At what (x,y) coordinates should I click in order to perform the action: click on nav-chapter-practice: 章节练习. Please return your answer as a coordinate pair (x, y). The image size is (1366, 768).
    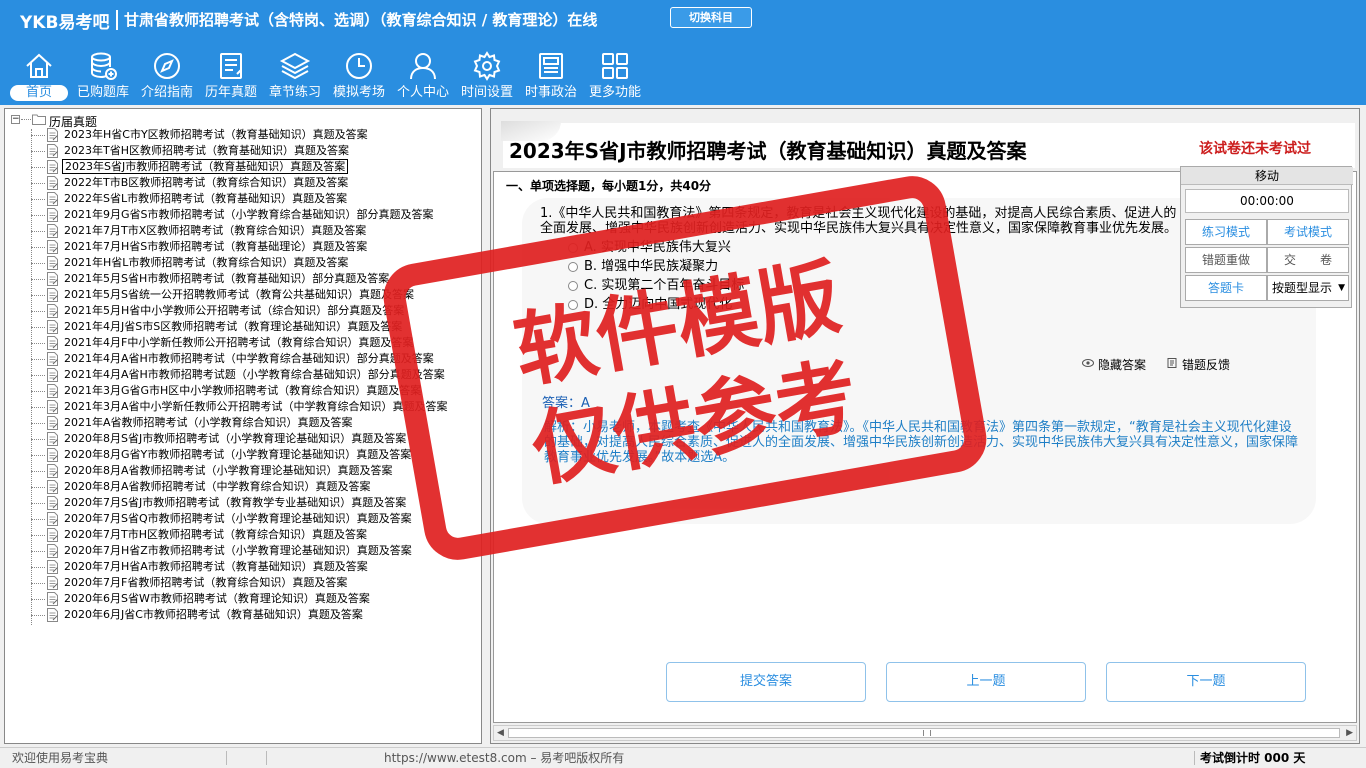
    Looking at the image, I should click on (295, 76).